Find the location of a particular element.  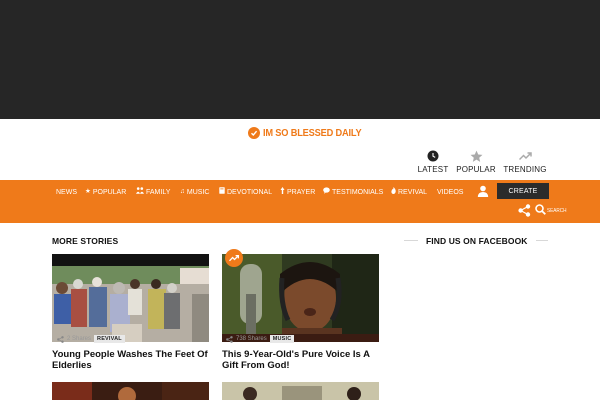

comment-icon is located at coordinates (326, 192).